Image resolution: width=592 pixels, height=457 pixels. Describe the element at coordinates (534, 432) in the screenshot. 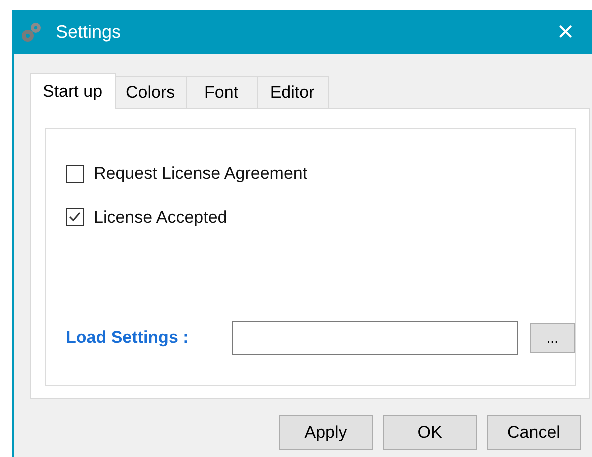

I see `dialog-button: Cancel` at that location.